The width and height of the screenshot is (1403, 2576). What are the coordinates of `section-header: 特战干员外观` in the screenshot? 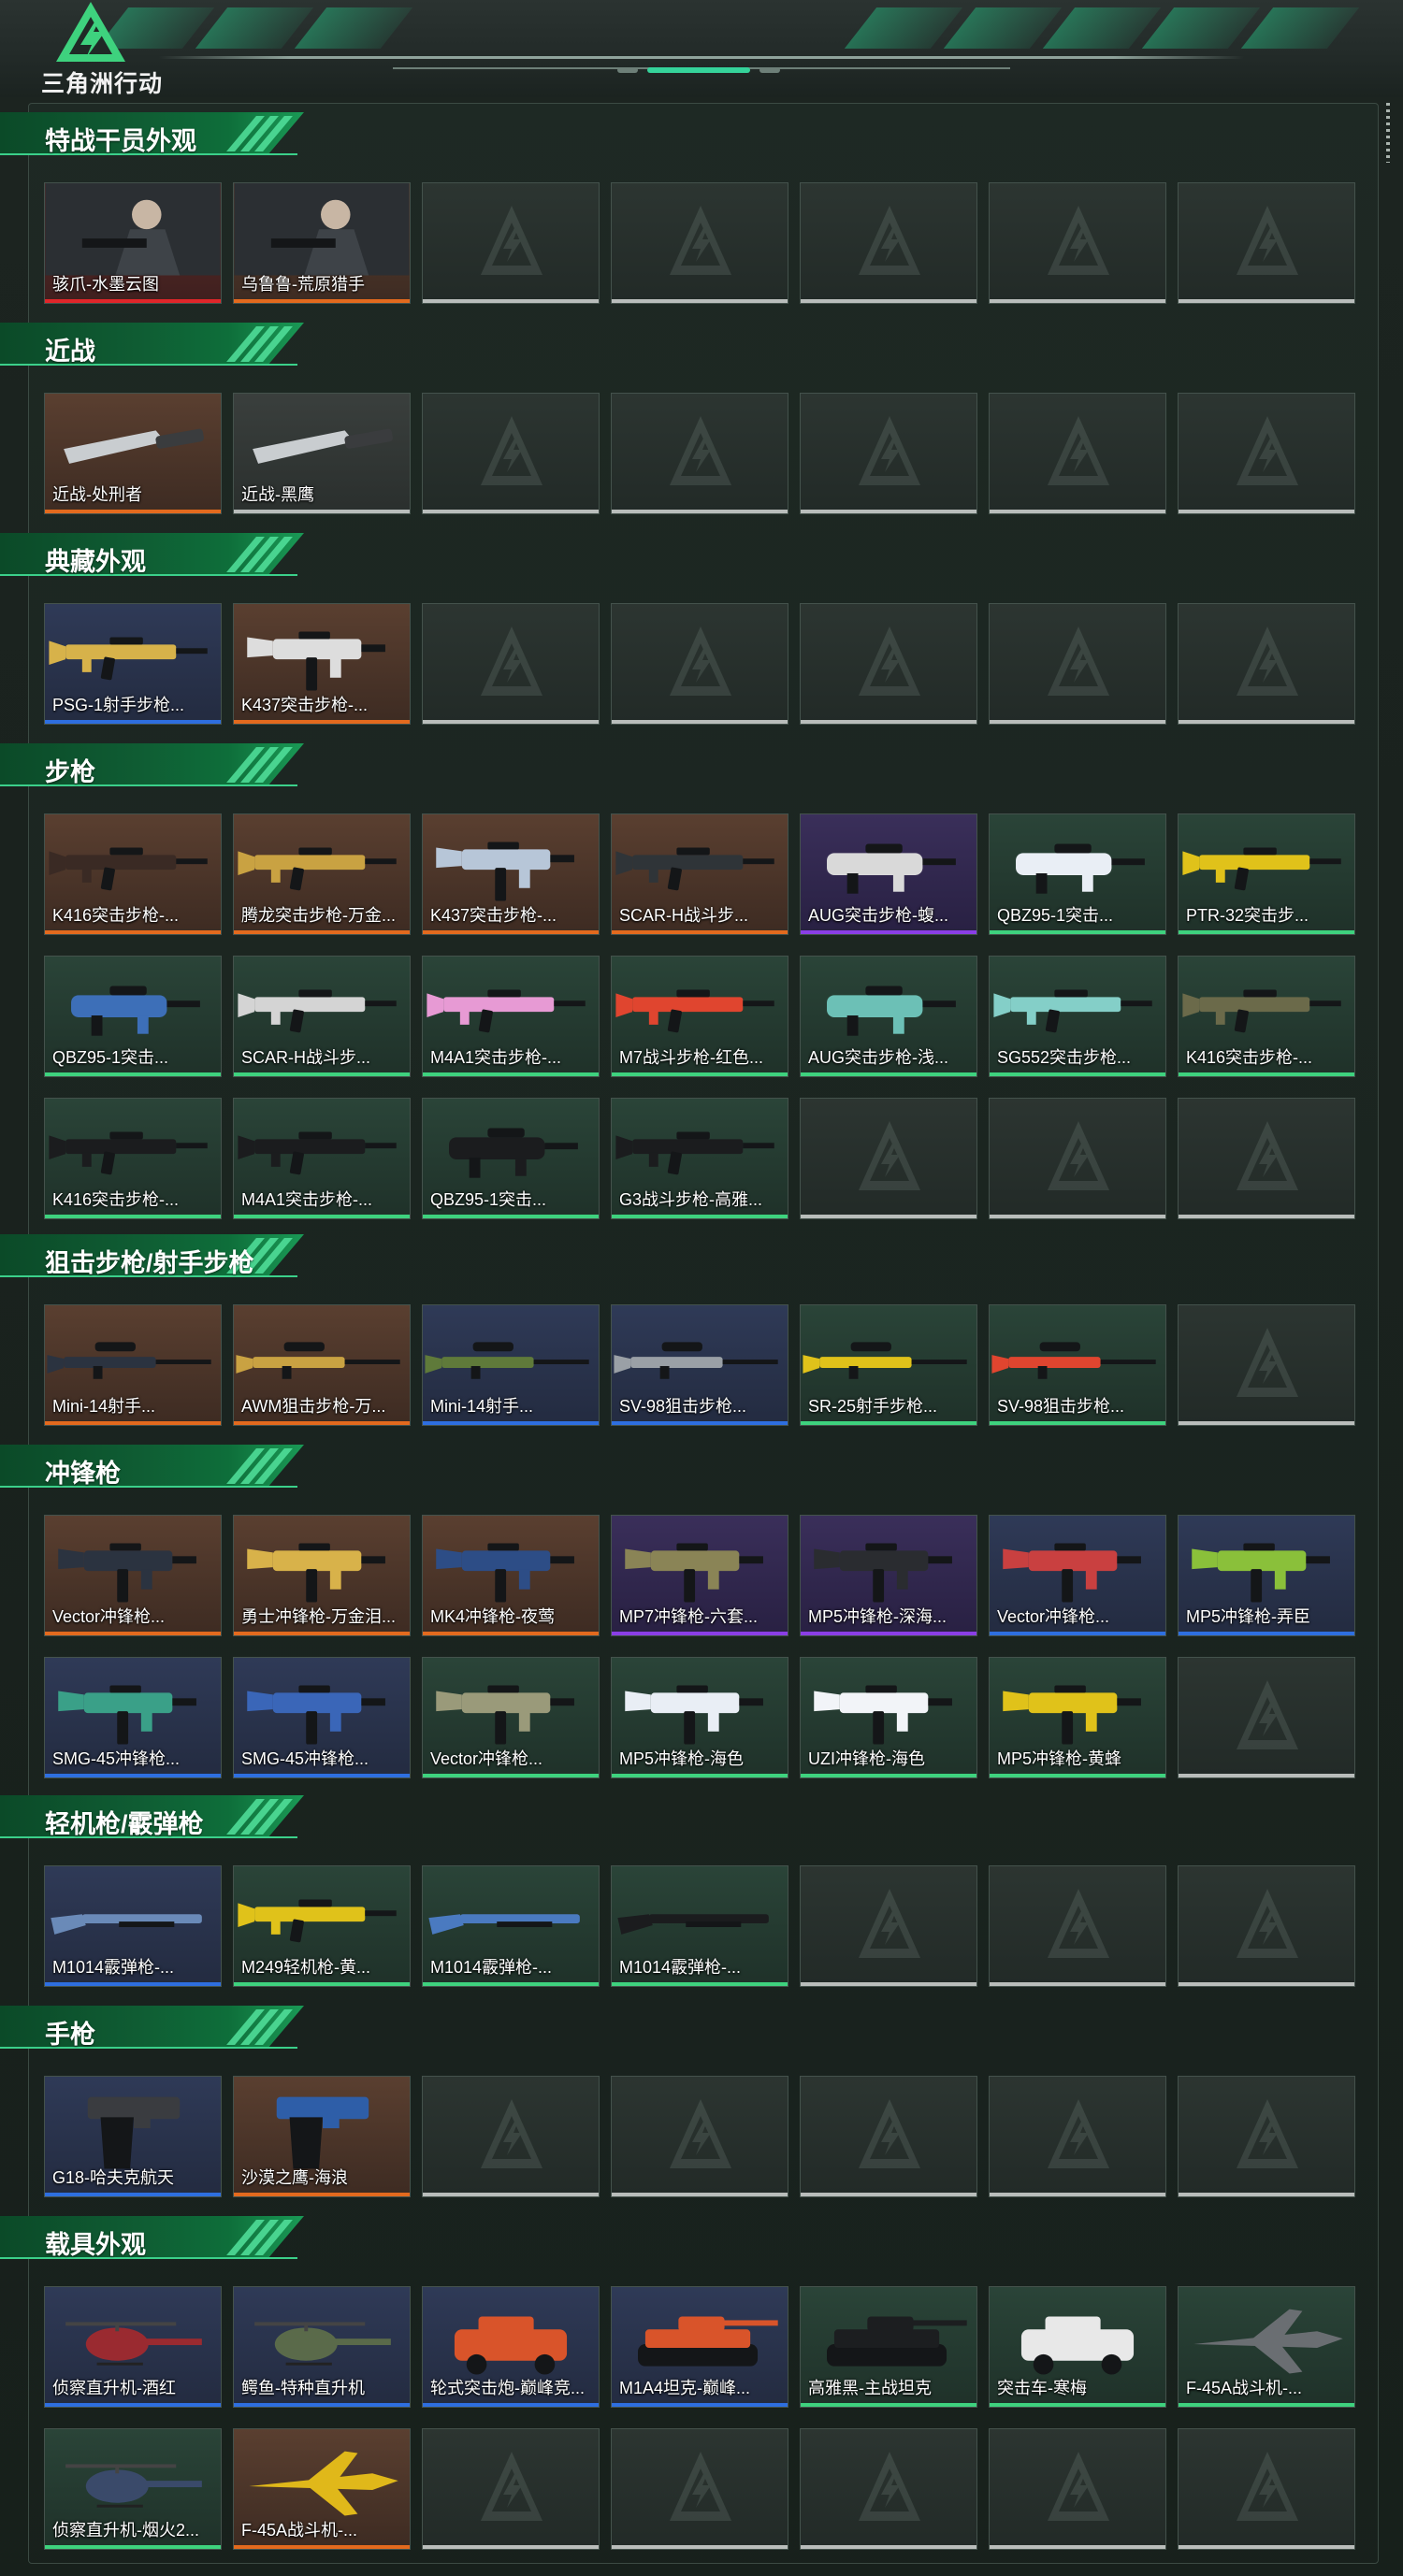 It's located at (156, 133).